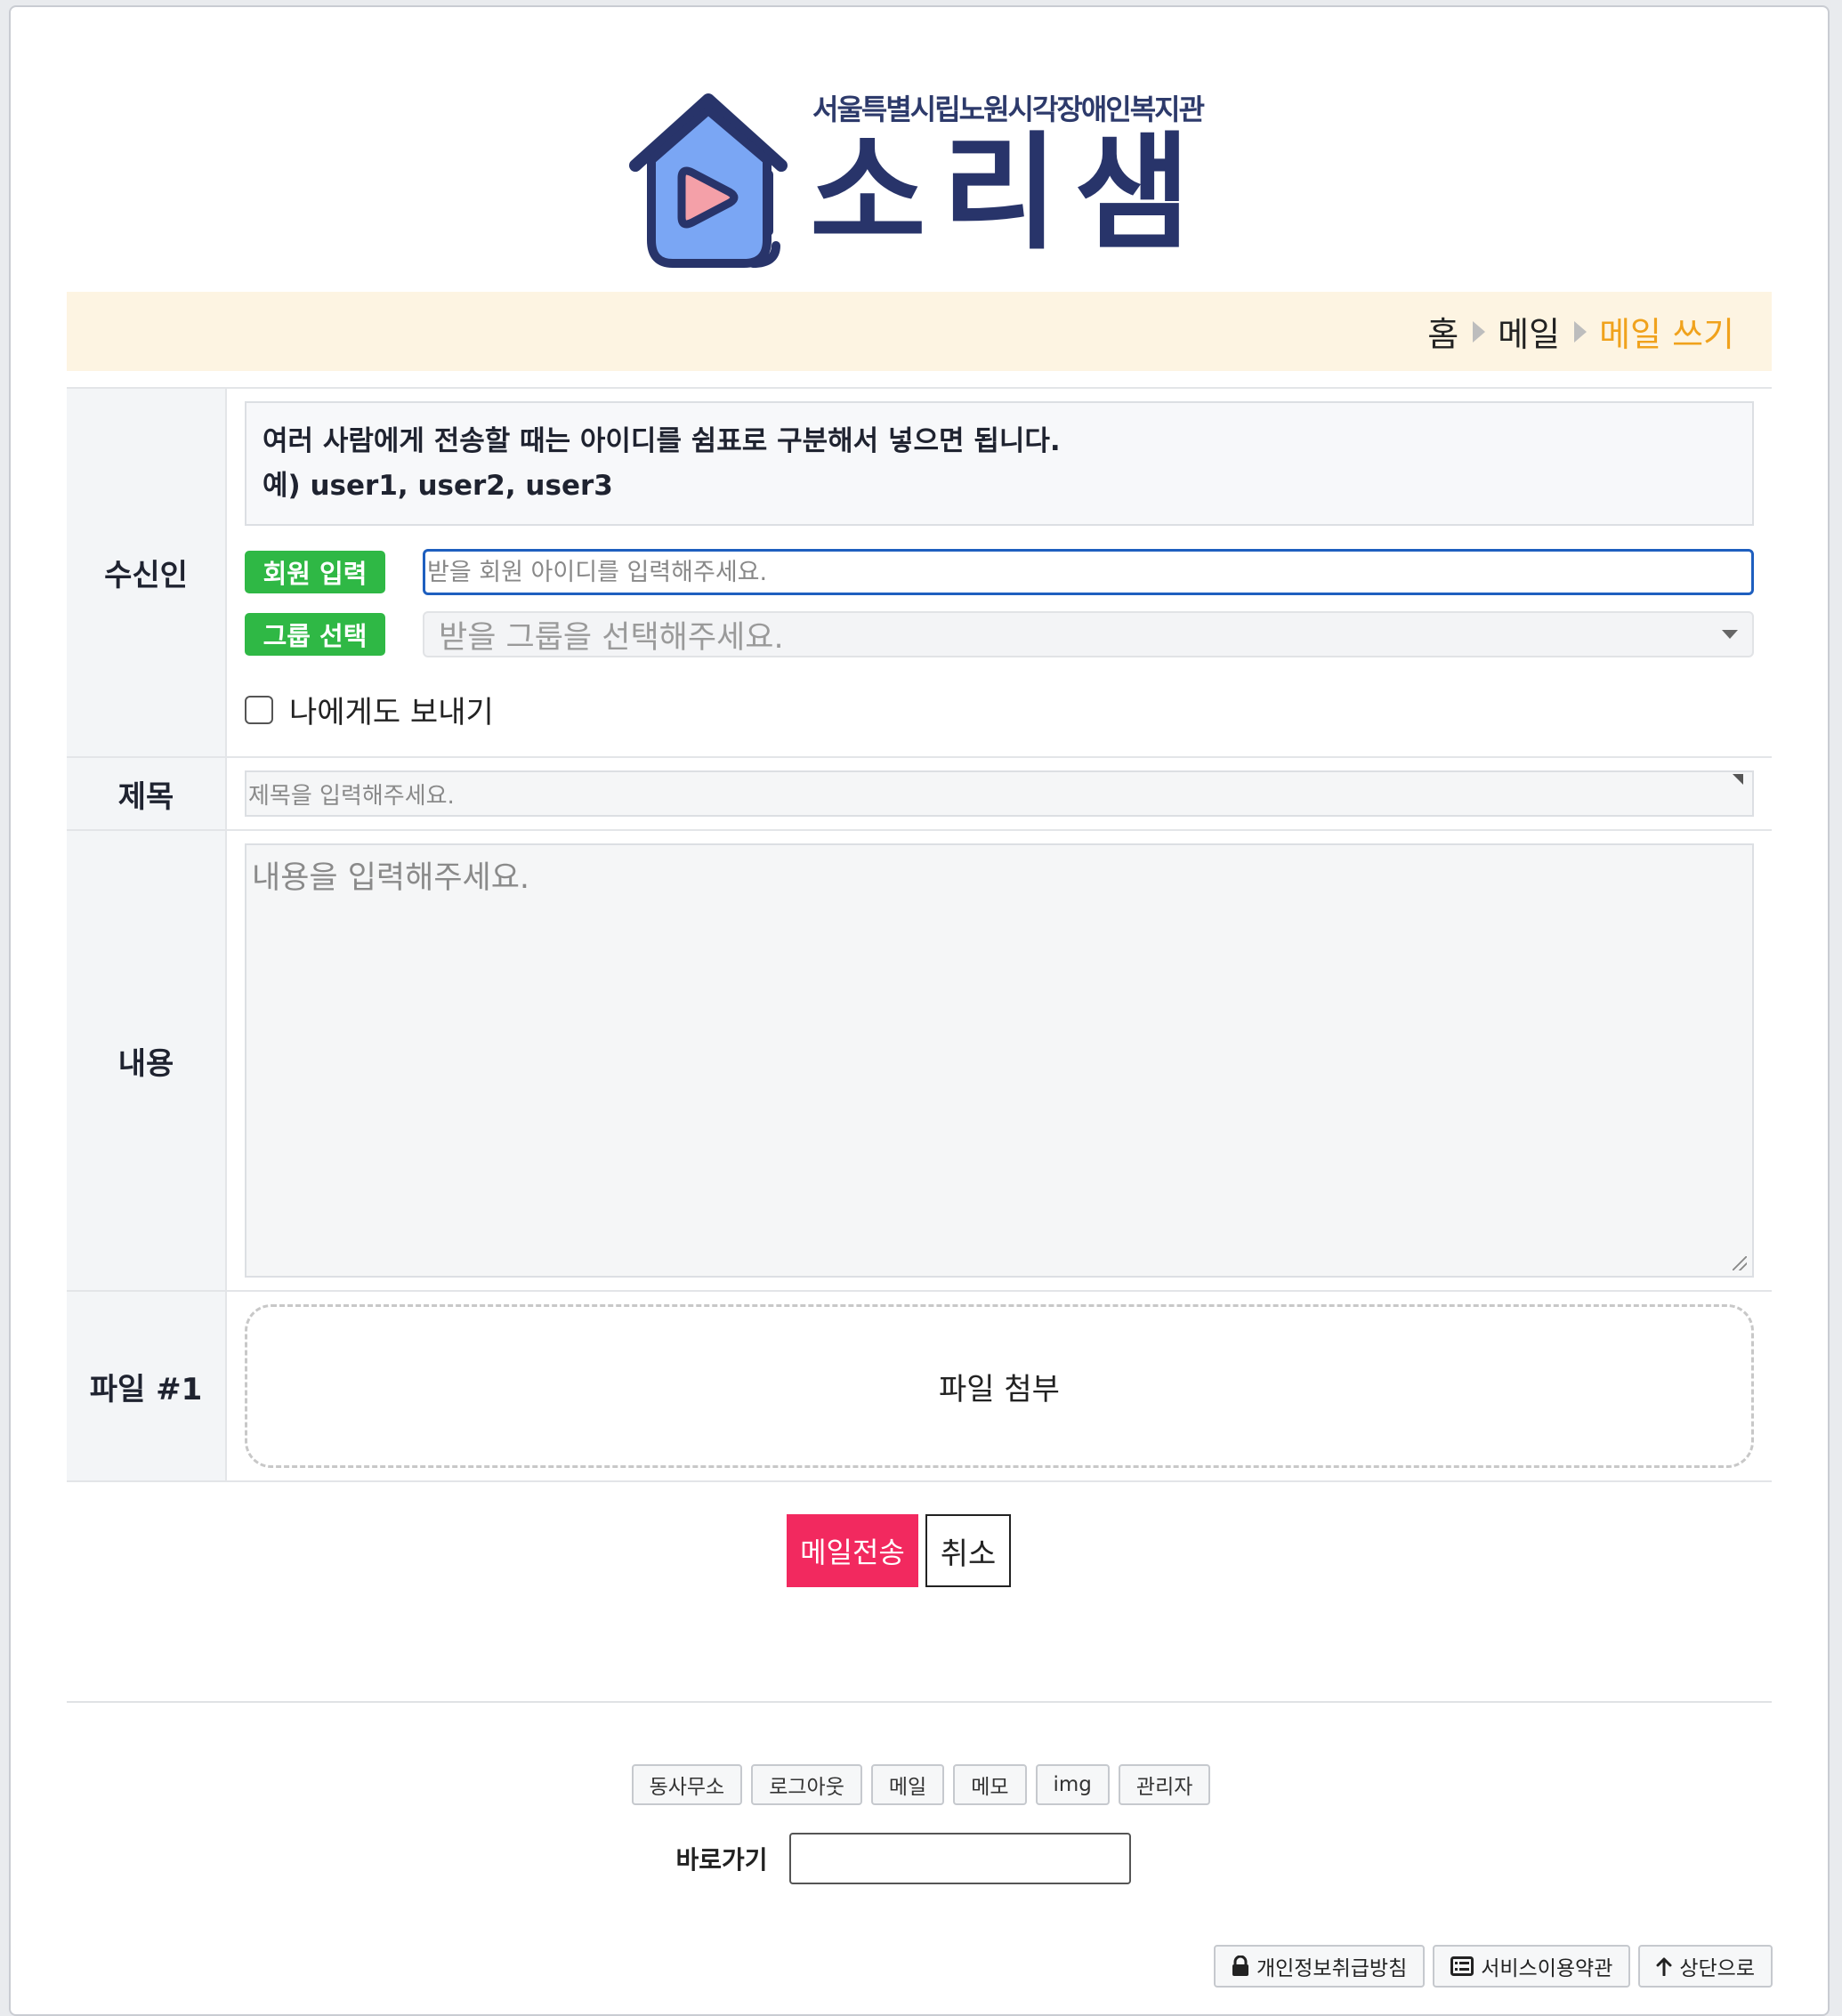  I want to click on goto-shortcut: 바로가기, so click(920, 1858).